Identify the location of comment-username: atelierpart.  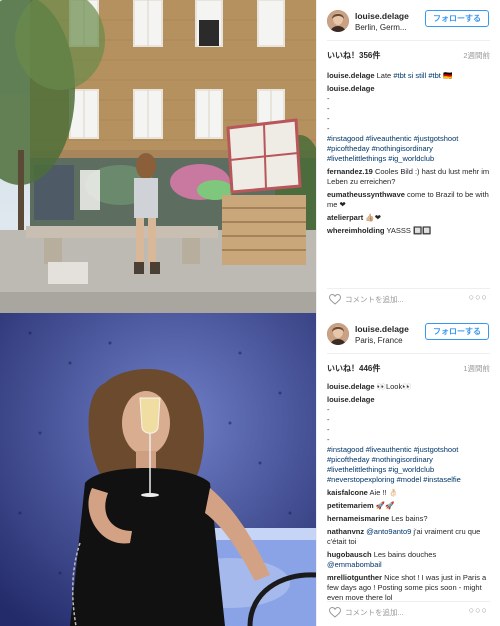
(345, 217).